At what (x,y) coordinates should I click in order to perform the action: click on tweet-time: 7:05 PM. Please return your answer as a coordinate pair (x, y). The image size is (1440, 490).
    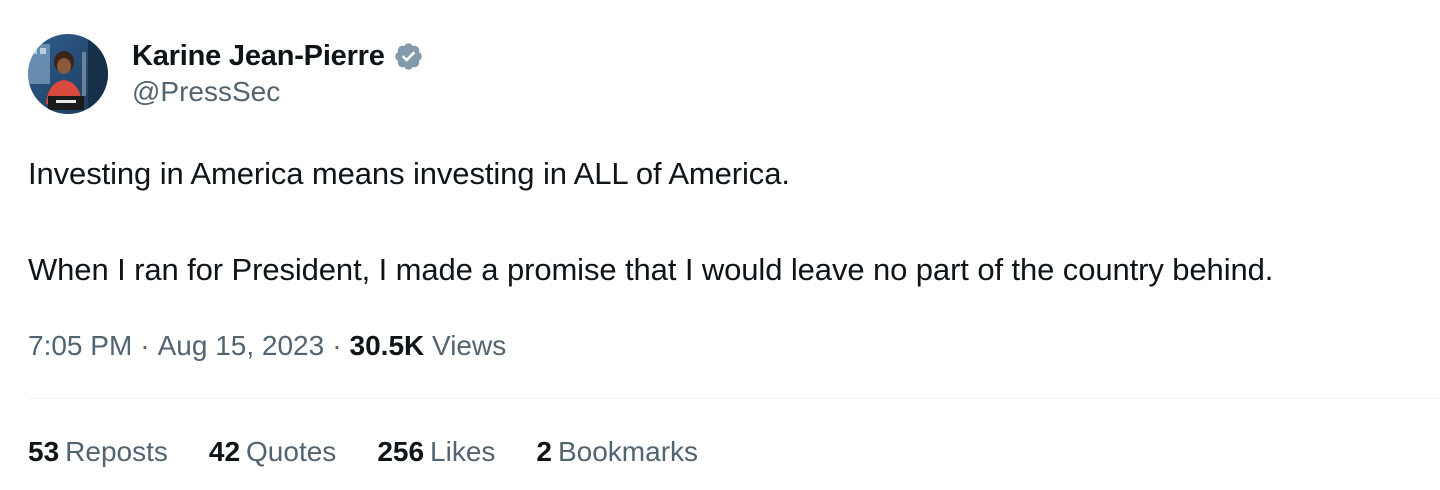
    Looking at the image, I should click on (80, 345).